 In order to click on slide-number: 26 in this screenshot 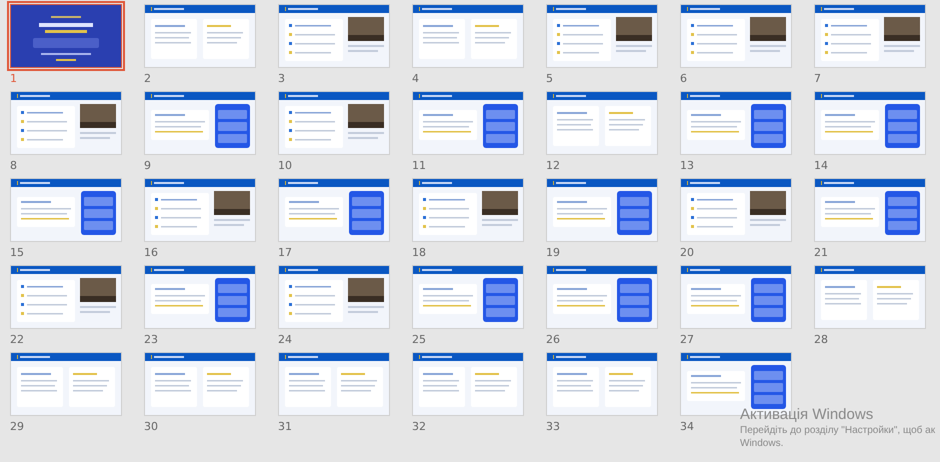, I will do `click(553, 339)`.